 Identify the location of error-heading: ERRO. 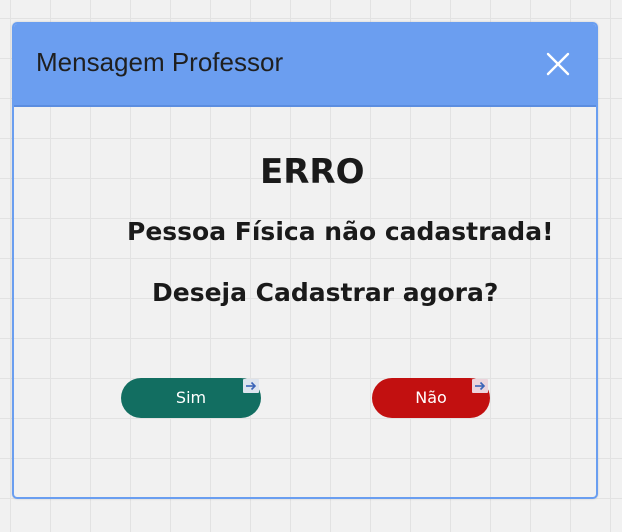
(312, 172).